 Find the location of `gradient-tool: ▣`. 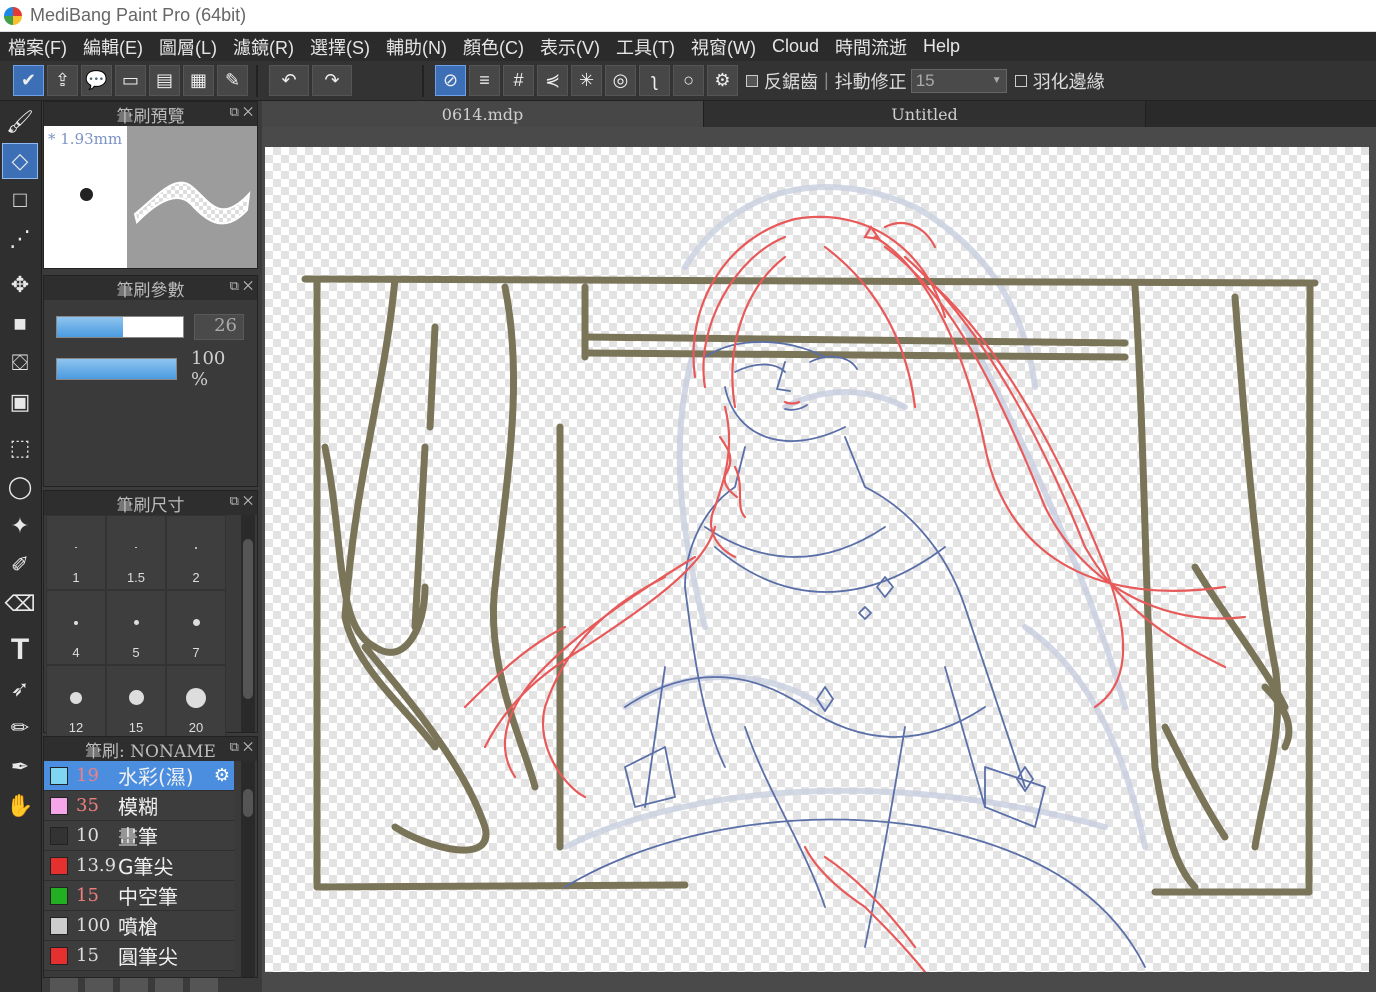

gradient-tool: ▣ is located at coordinates (20, 402).